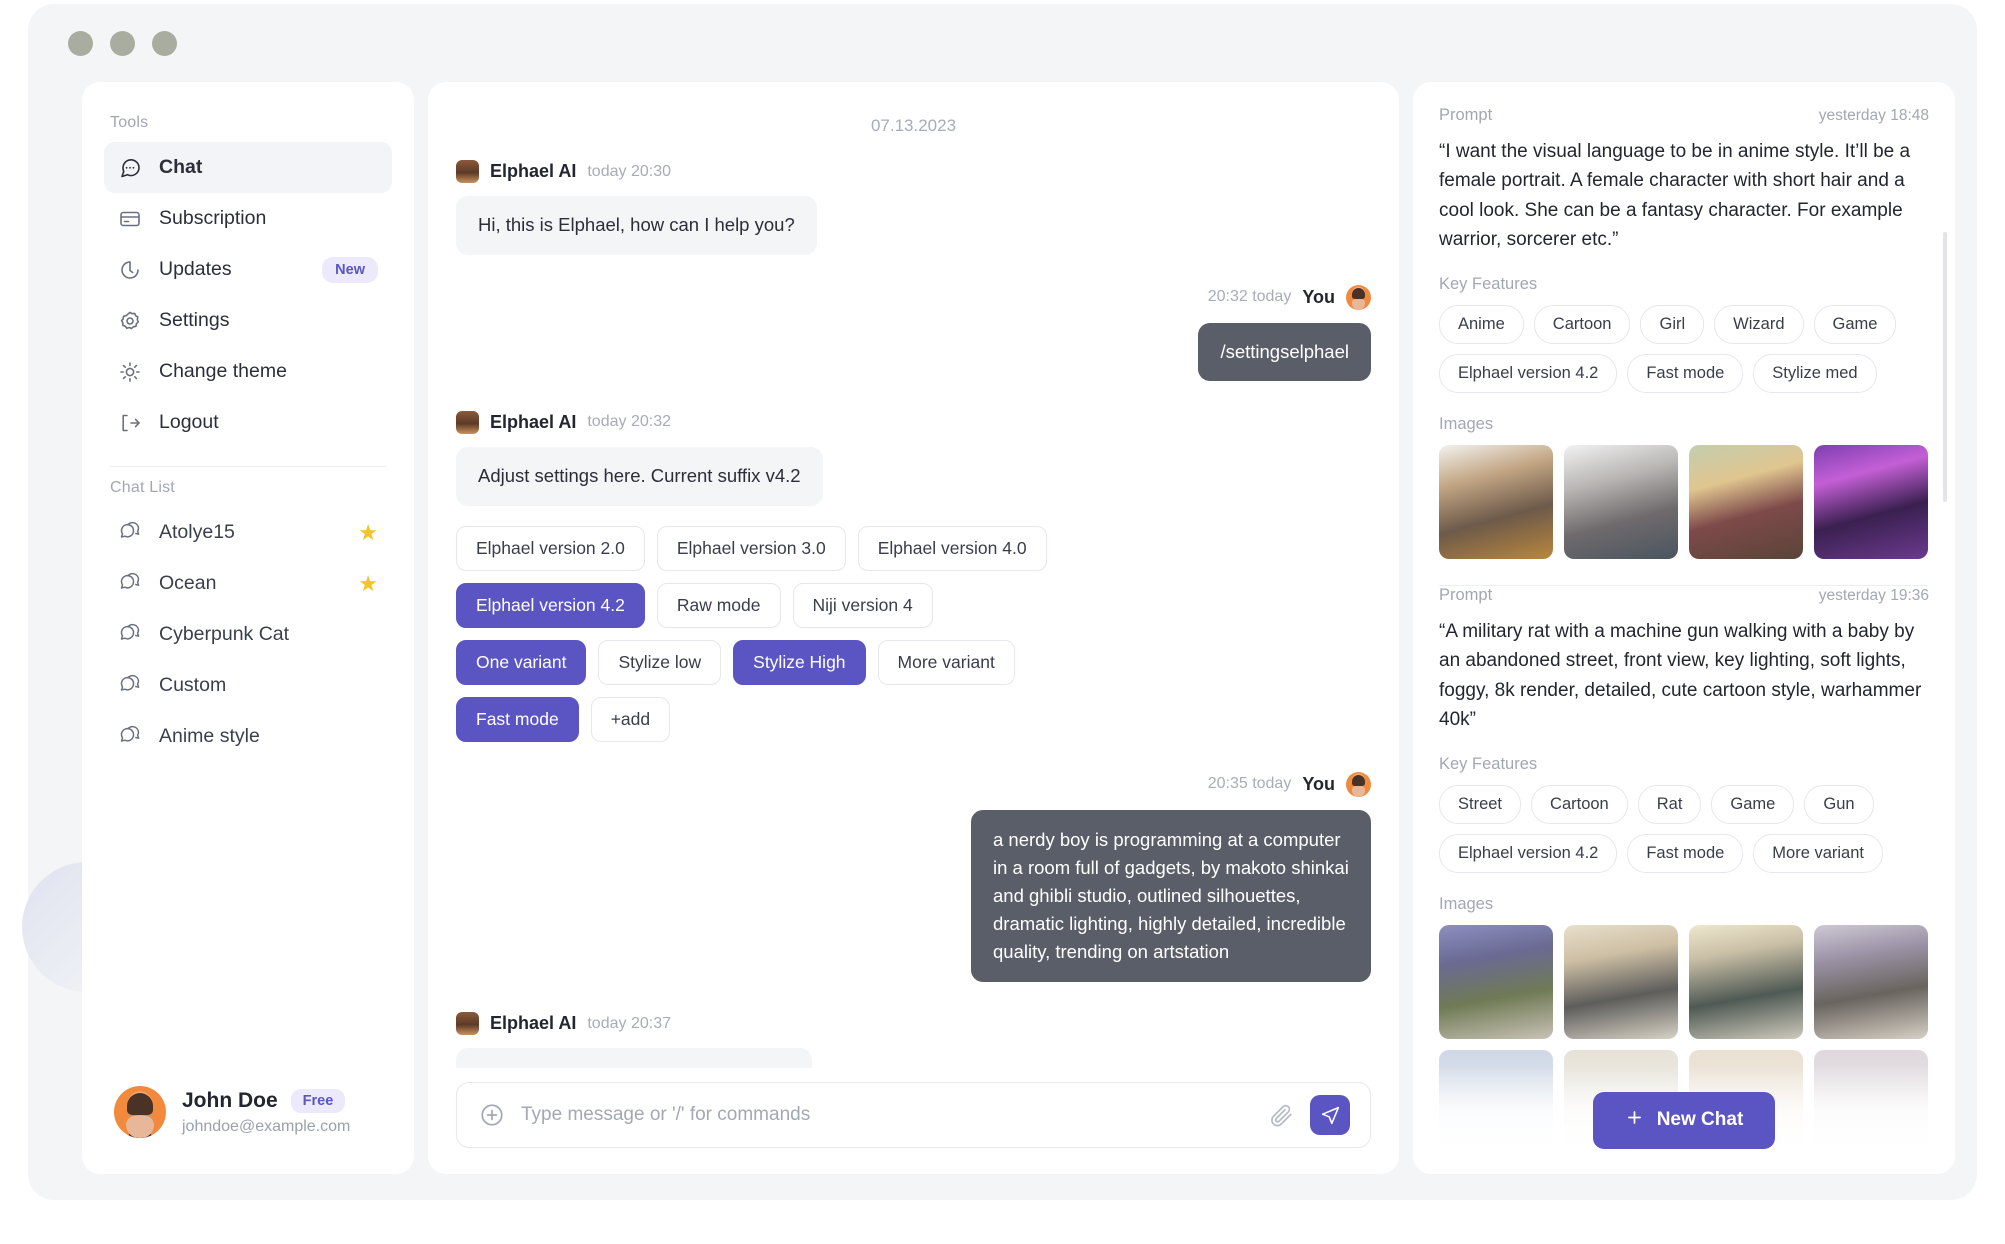 This screenshot has width=2005, height=1244. What do you see at coordinates (1284, 351) in the screenshot?
I see `message-bubble: /settingselphael` at bounding box center [1284, 351].